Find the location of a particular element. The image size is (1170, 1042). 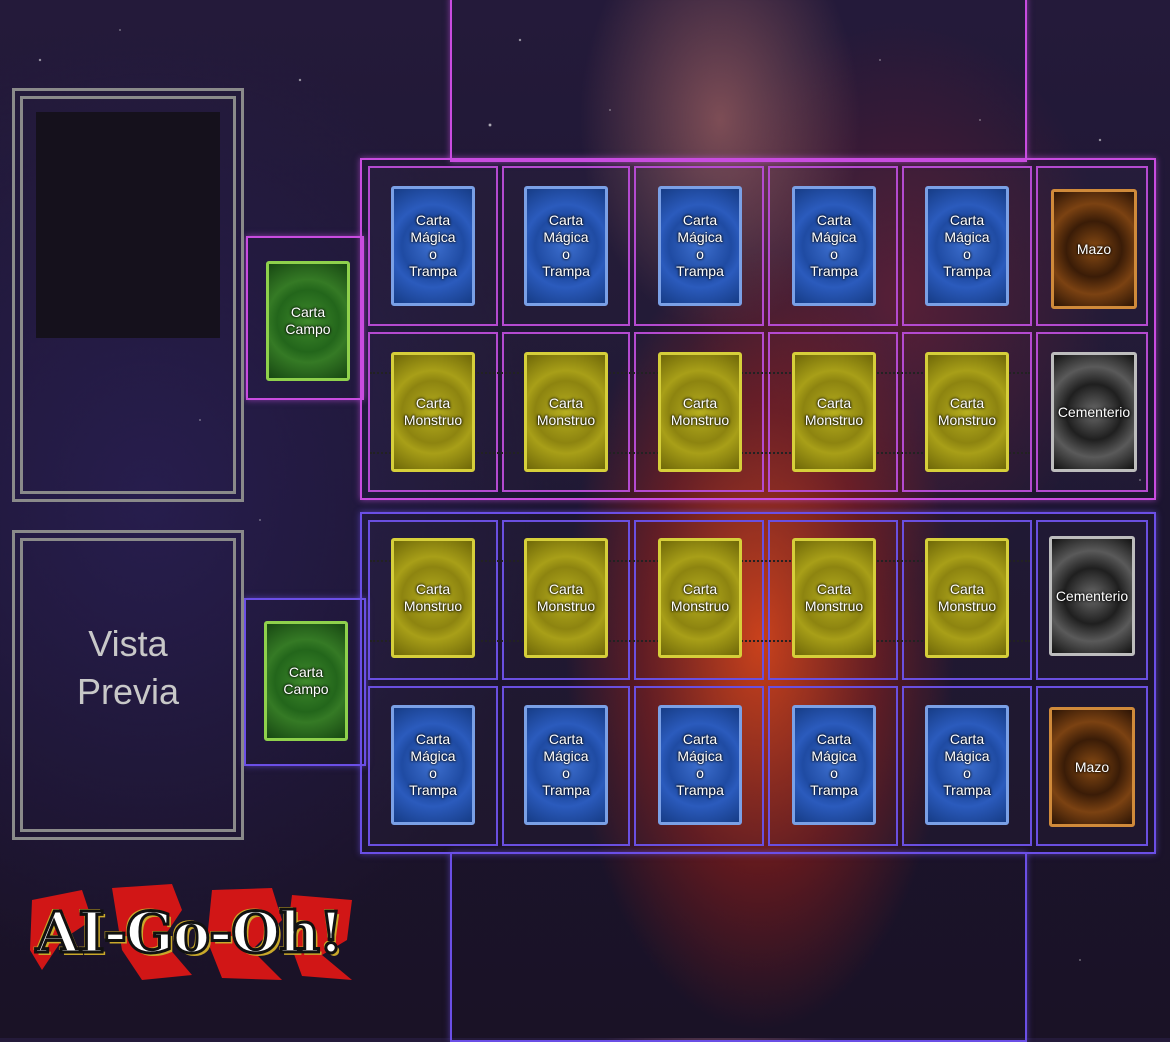

player-monster-card-5: Carta Monstruo is located at coordinates (967, 598).